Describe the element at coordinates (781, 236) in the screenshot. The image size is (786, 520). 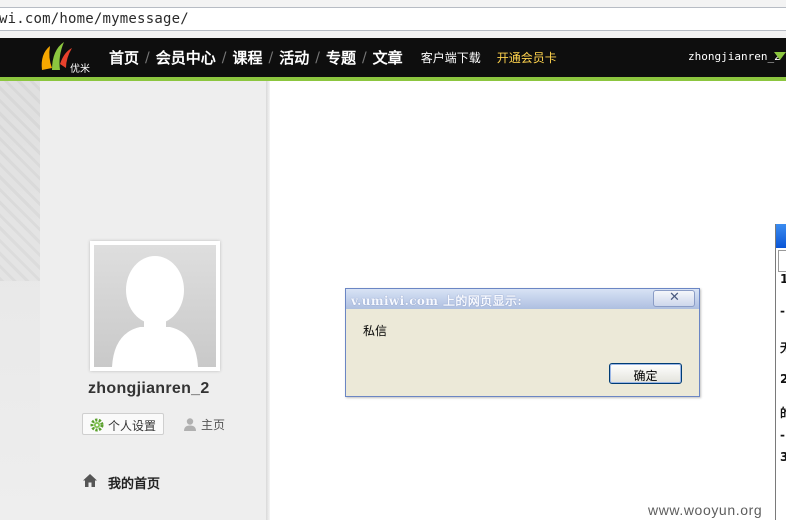
I see `partial-window-titlebar` at that location.